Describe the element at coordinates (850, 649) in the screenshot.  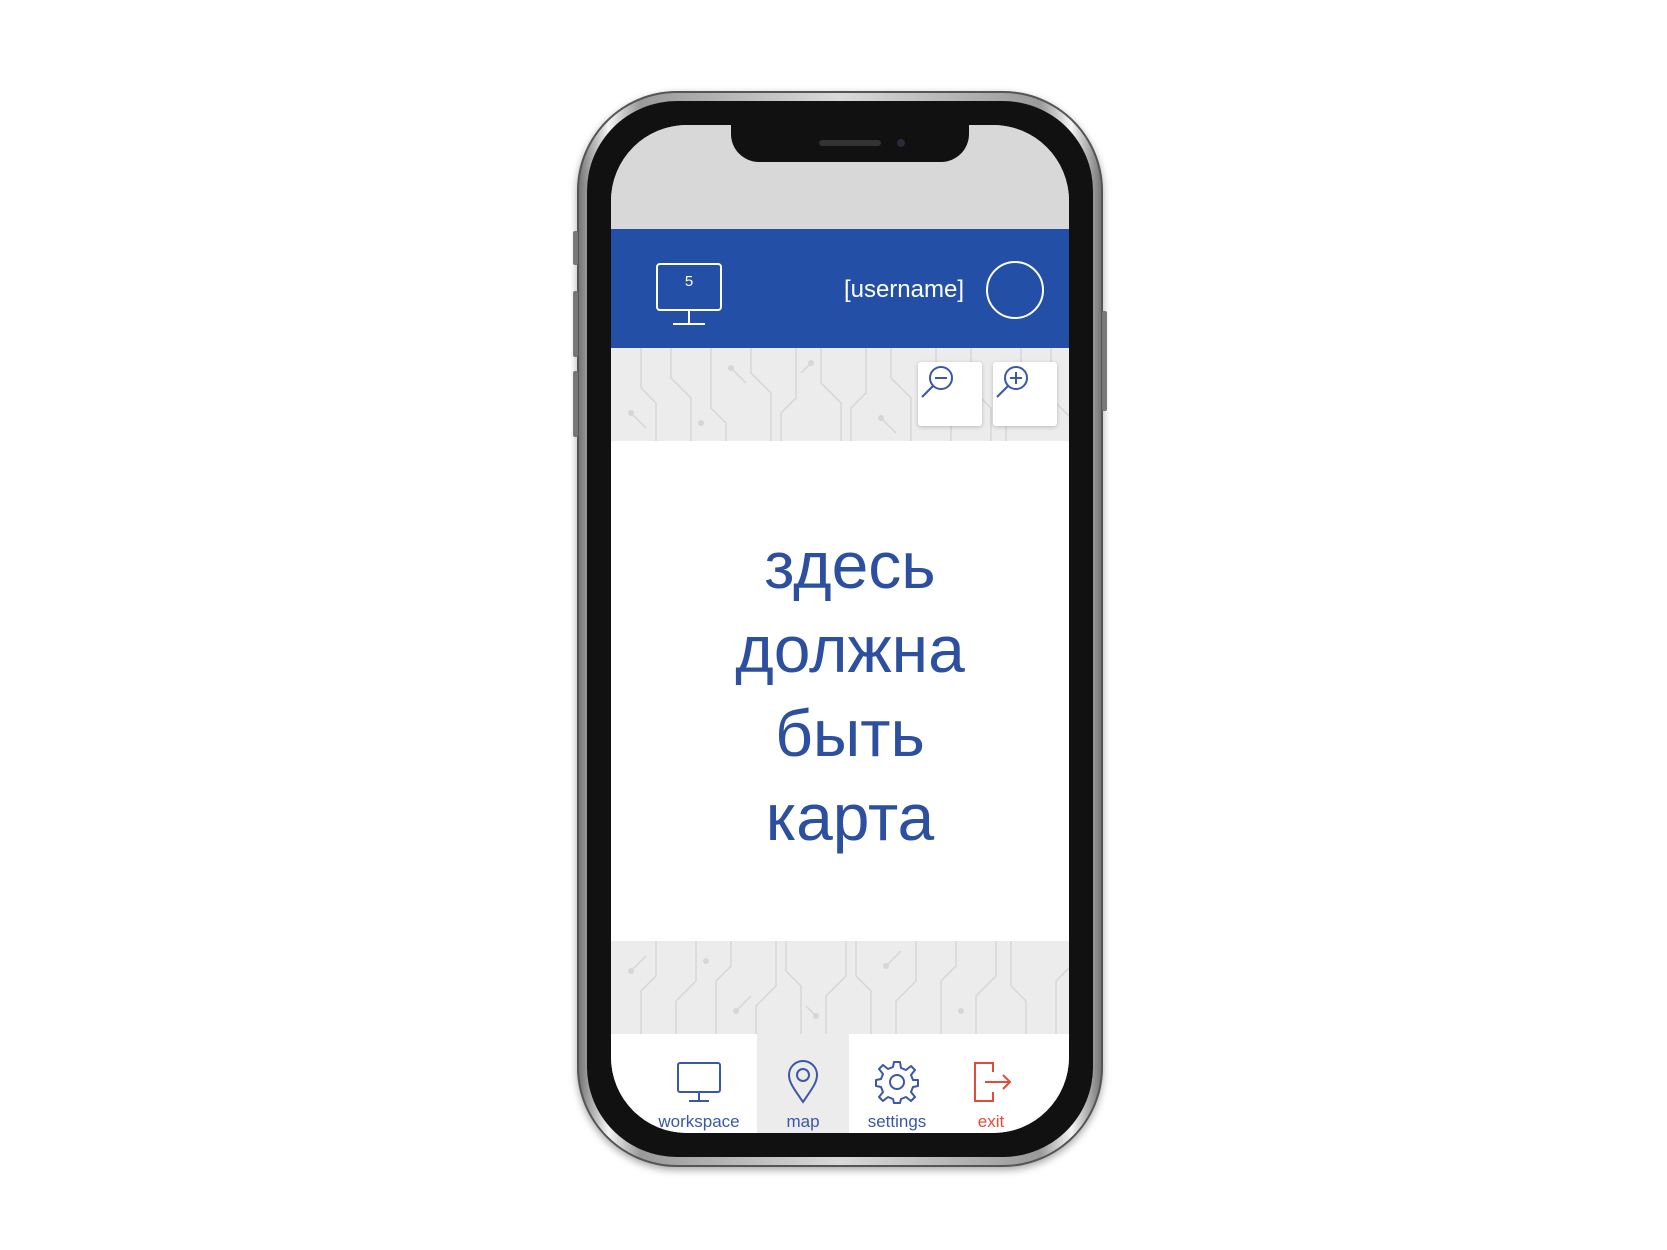
I see `map-placeholder-line: должна` at that location.